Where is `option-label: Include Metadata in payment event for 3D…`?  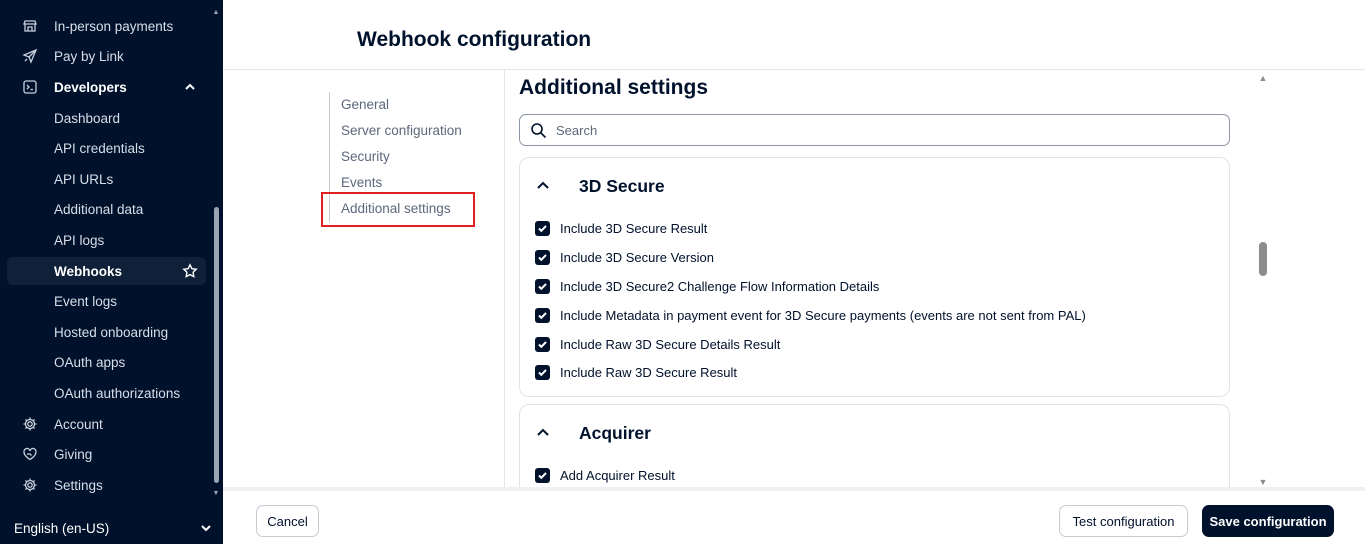
option-label: Include Metadata in payment event for 3D… is located at coordinates (823, 315).